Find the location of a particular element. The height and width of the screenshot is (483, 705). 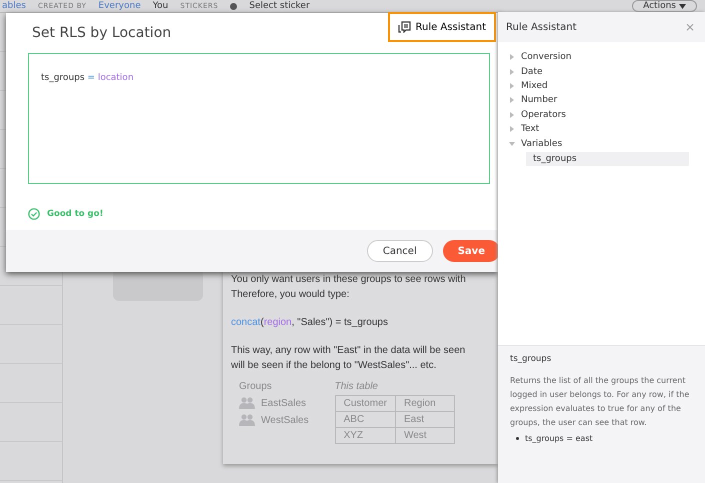

table-cell: XYZ is located at coordinates (365, 436).